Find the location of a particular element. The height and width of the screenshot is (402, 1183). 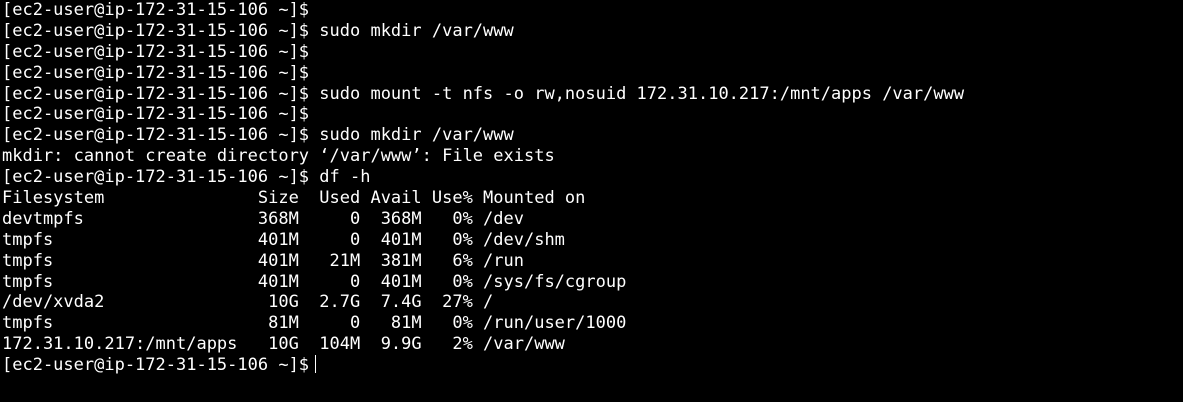

df-row: tmpfs 401M 0 401M 0% /sys/fs/cgroup is located at coordinates (314, 281).